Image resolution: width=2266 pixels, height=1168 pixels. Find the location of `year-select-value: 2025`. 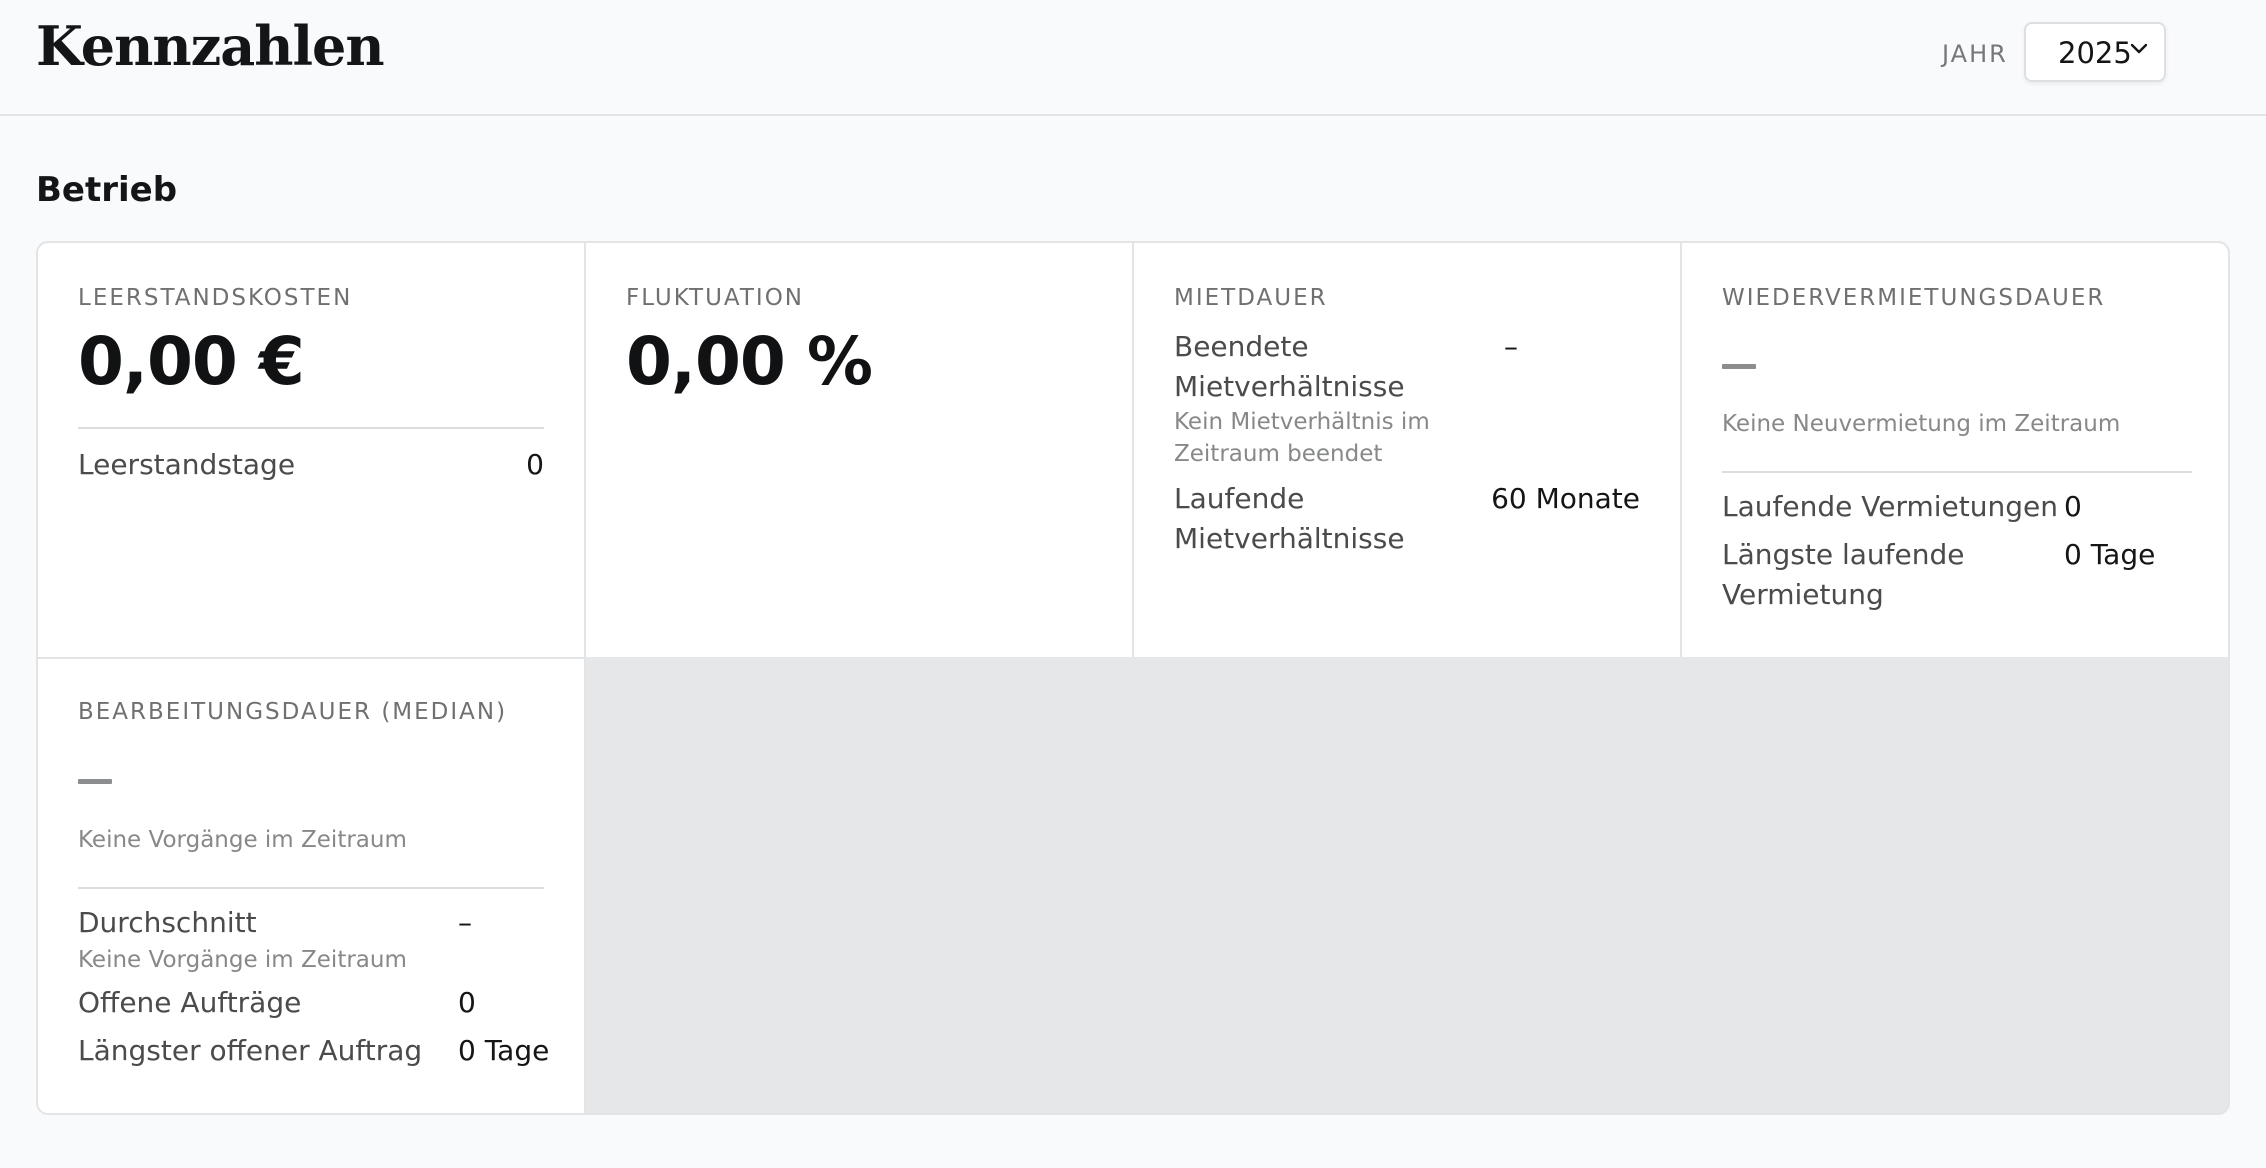

year-select-value: 2025 is located at coordinates (2095, 53).